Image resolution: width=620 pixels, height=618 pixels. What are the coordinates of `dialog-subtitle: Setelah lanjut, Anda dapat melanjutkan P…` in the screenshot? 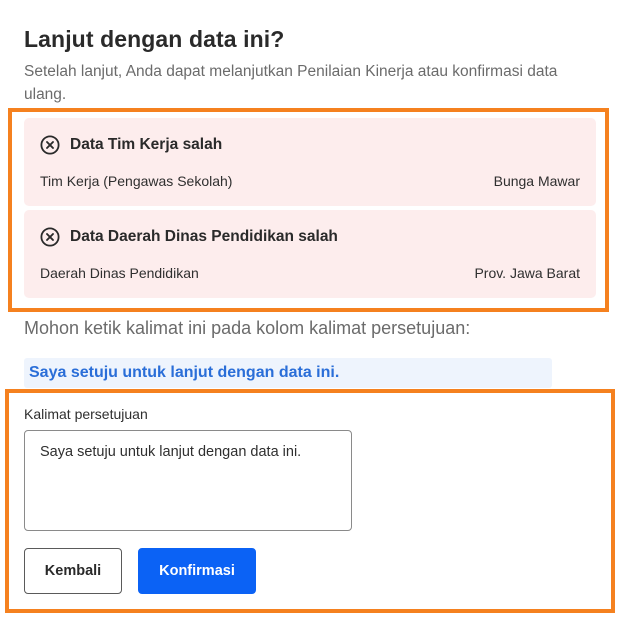 It's located at (291, 83).